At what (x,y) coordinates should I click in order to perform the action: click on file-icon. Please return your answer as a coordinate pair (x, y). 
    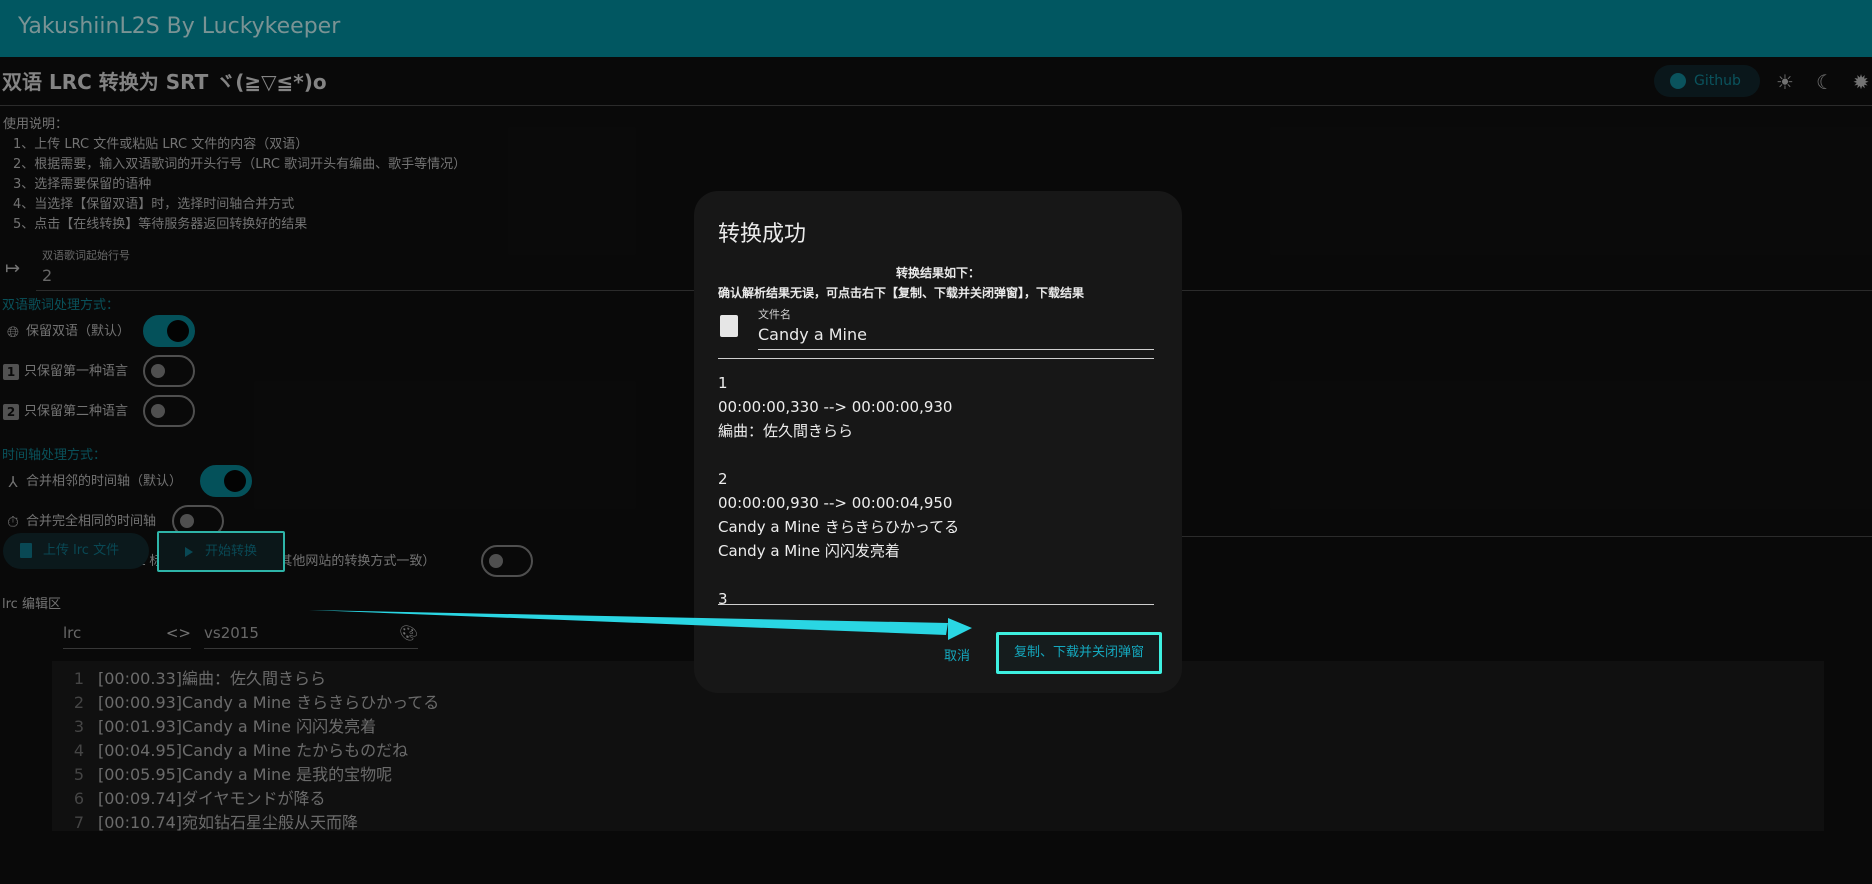
    Looking at the image, I should click on (729, 326).